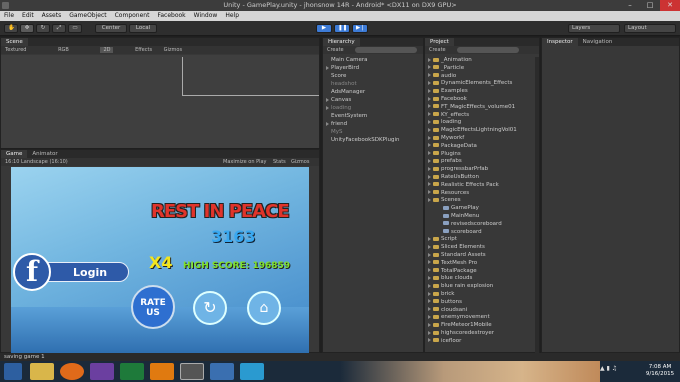 This screenshot has height=382, width=680. I want to click on project-item: GamePlay, so click(458, 208).